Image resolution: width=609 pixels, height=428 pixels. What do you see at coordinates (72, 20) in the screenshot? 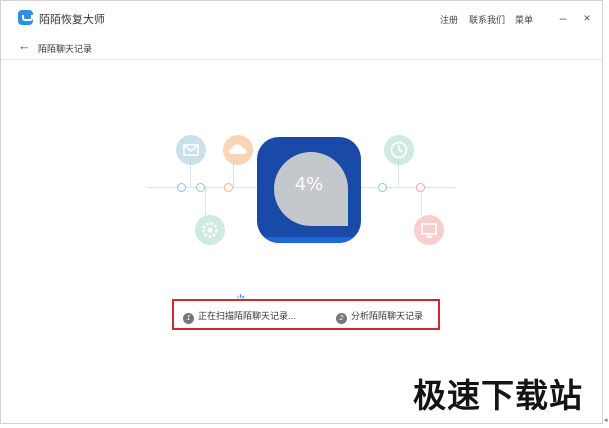
I see `app-title: 陌陌恢复大师` at bounding box center [72, 20].